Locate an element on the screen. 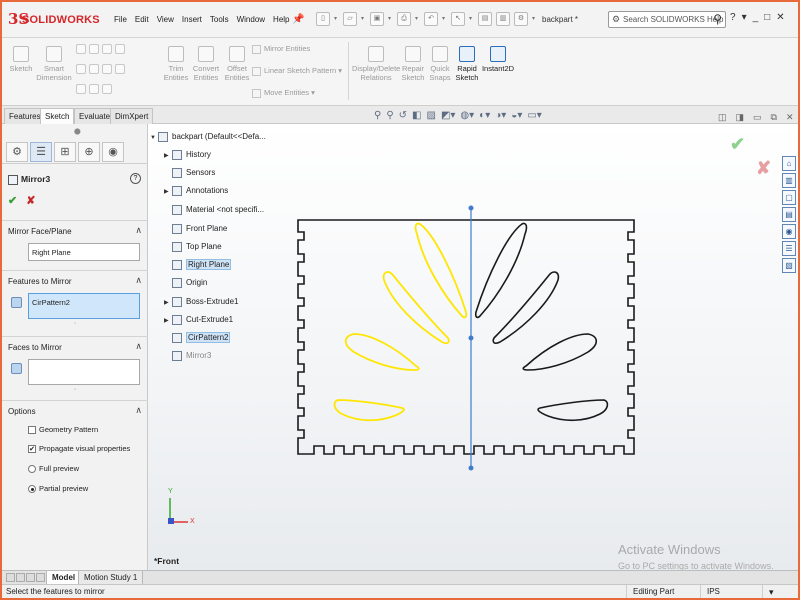 This screenshot has width=800, height=600. trim-entities-button: Trim Entities is located at coordinates (176, 64).